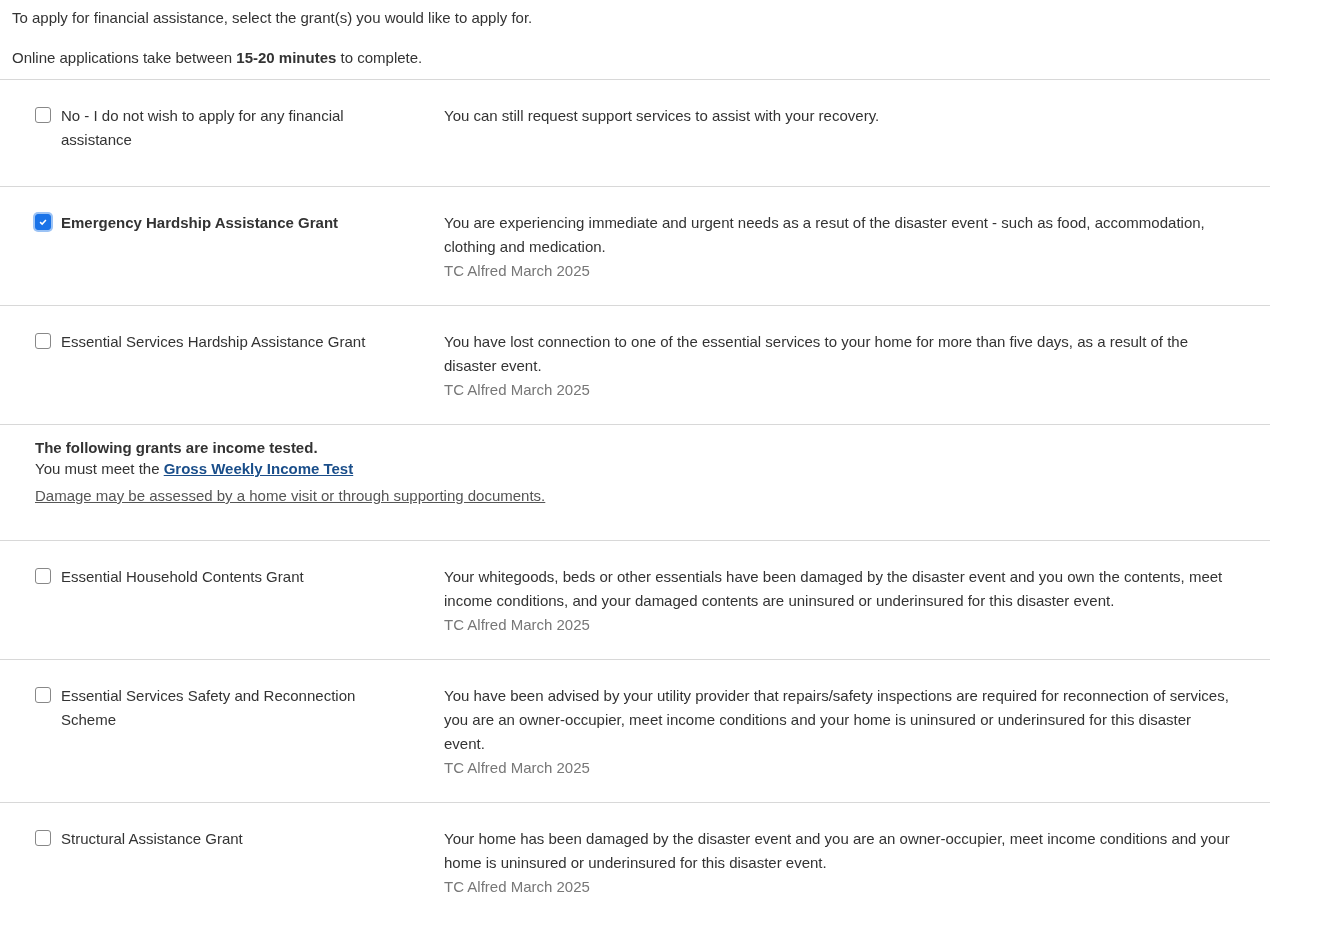 The image size is (1344, 925). What do you see at coordinates (258, 468) in the screenshot?
I see `income-test-link: Gross Weekly Income Test` at bounding box center [258, 468].